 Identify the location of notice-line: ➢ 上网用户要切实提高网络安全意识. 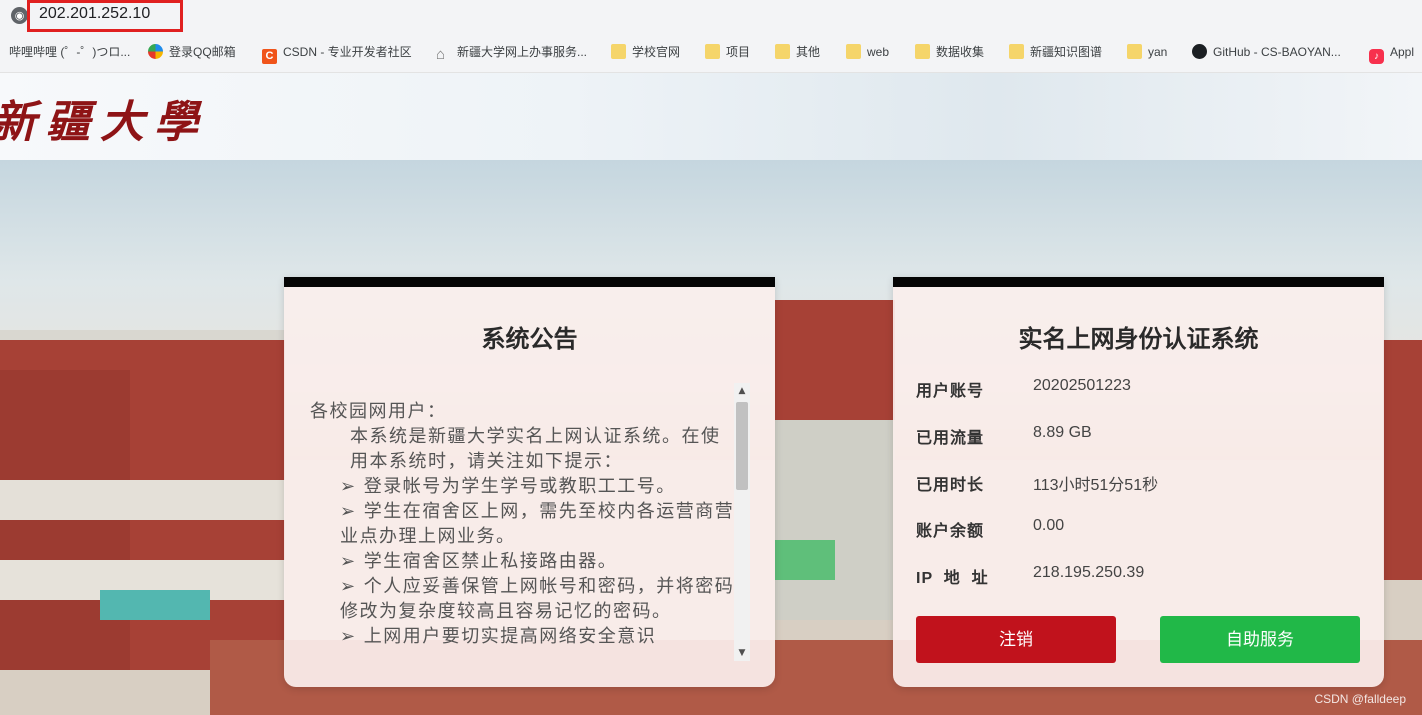
(498, 636).